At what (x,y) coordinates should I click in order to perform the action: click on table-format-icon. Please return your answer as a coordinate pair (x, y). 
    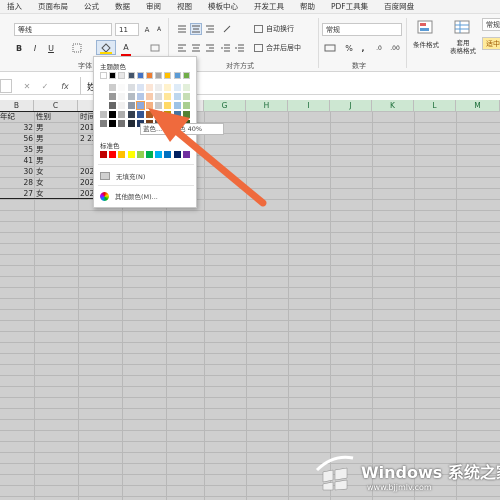
    Looking at the image, I should click on (462, 27).